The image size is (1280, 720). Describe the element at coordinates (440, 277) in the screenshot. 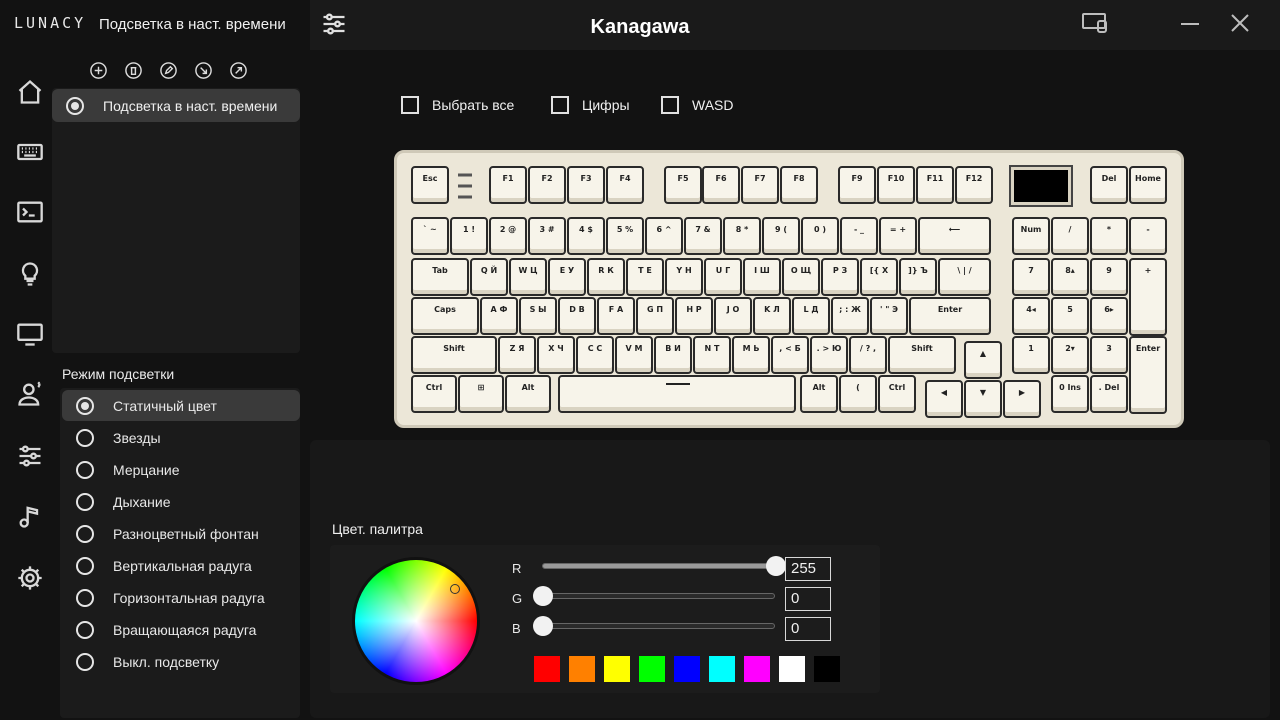

I see `keyboard-key: Tab` at that location.